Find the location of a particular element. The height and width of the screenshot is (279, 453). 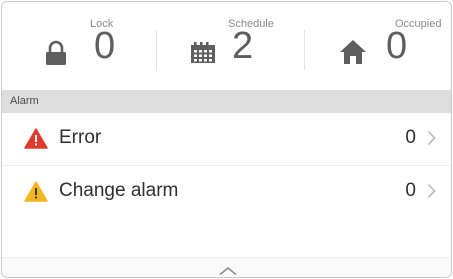

alarm-row-label: Error is located at coordinates (80, 137).